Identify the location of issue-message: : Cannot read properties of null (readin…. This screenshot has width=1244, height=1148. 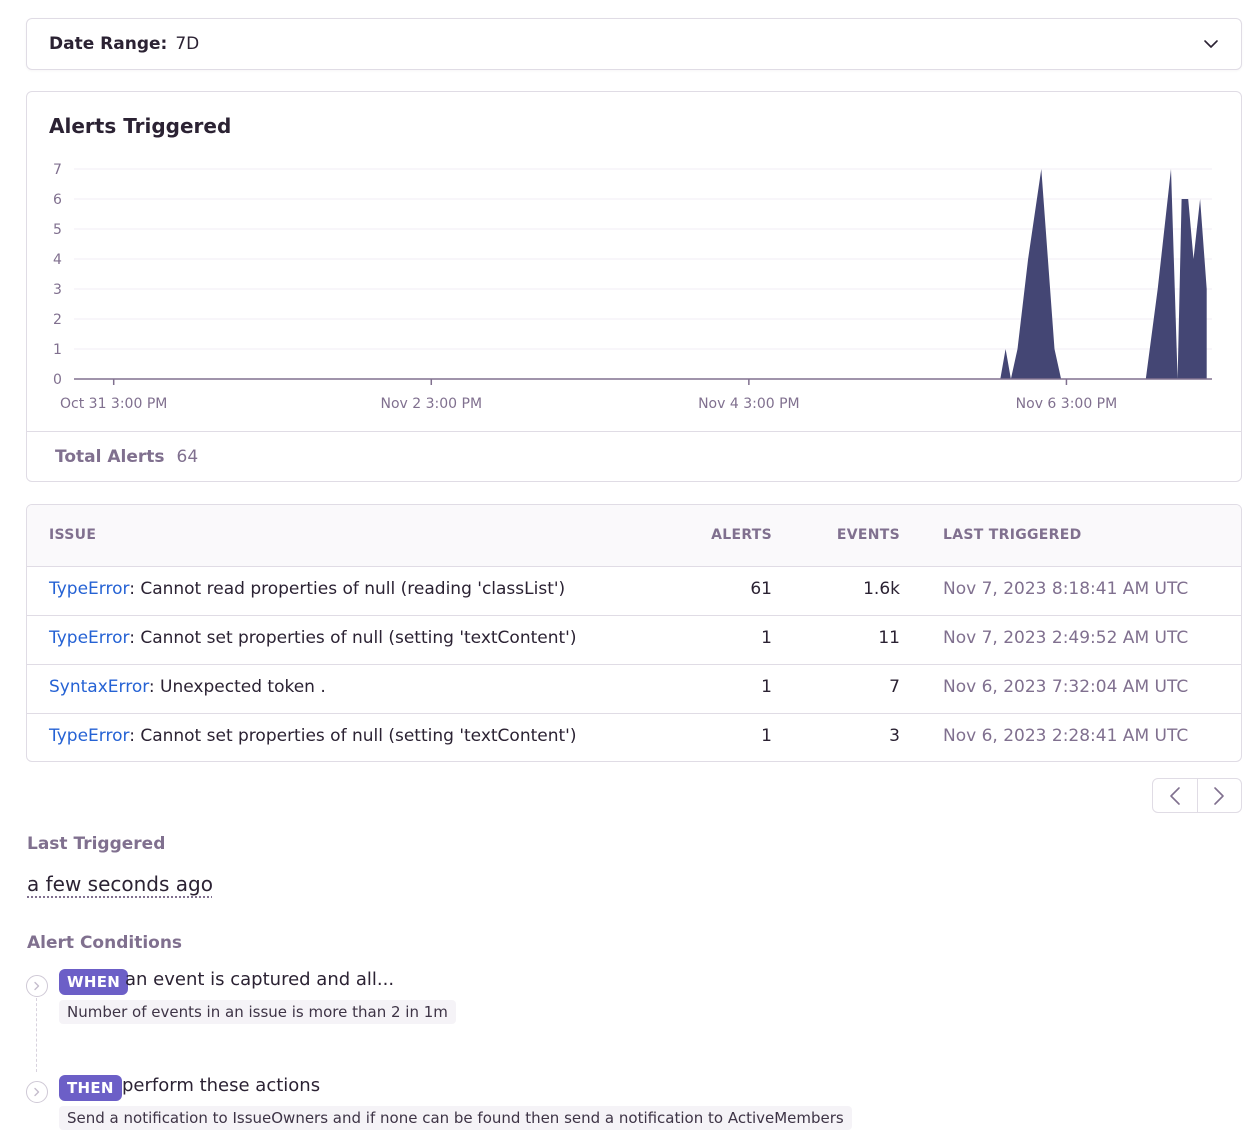
(347, 589).